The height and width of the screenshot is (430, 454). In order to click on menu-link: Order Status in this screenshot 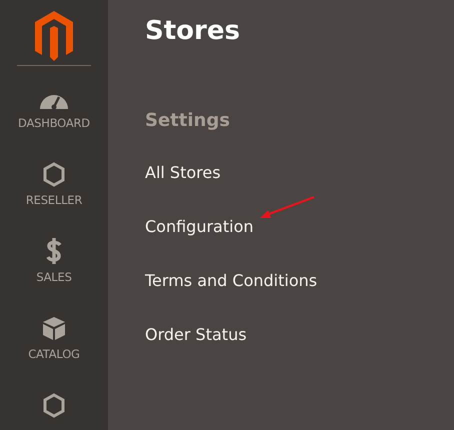, I will do `click(196, 334)`.